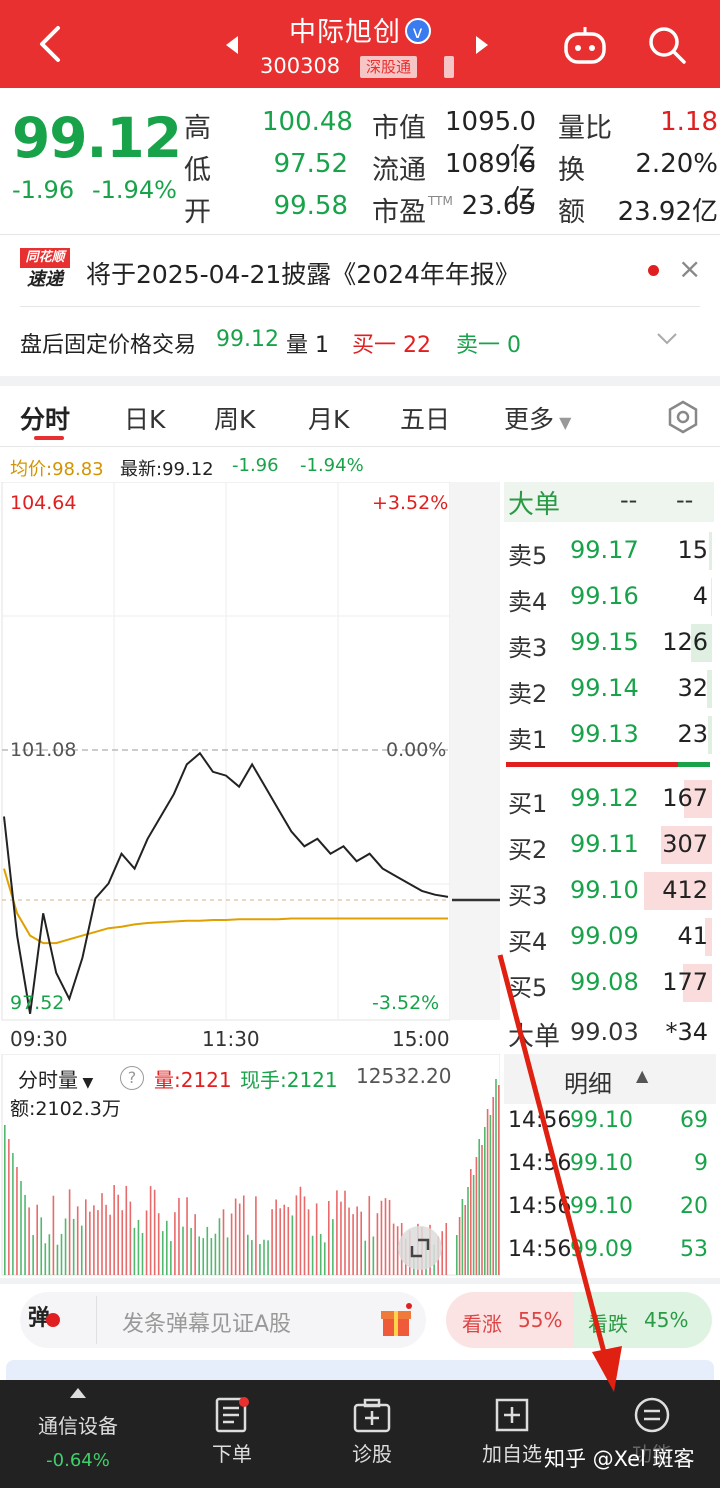 The image size is (720, 1488). Describe the element at coordinates (610, 984) in the screenshot. I see `order-book-row: 买5 99.08 177` at that location.